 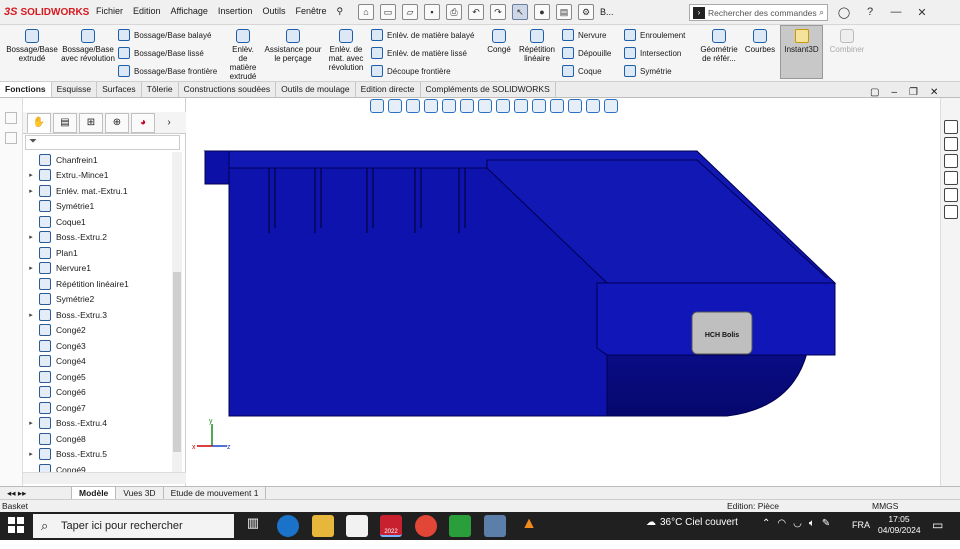 What do you see at coordinates (293, 45) in the screenshot?
I see `hole-wizard-button: Assistance pour le perçage` at bounding box center [293, 45].